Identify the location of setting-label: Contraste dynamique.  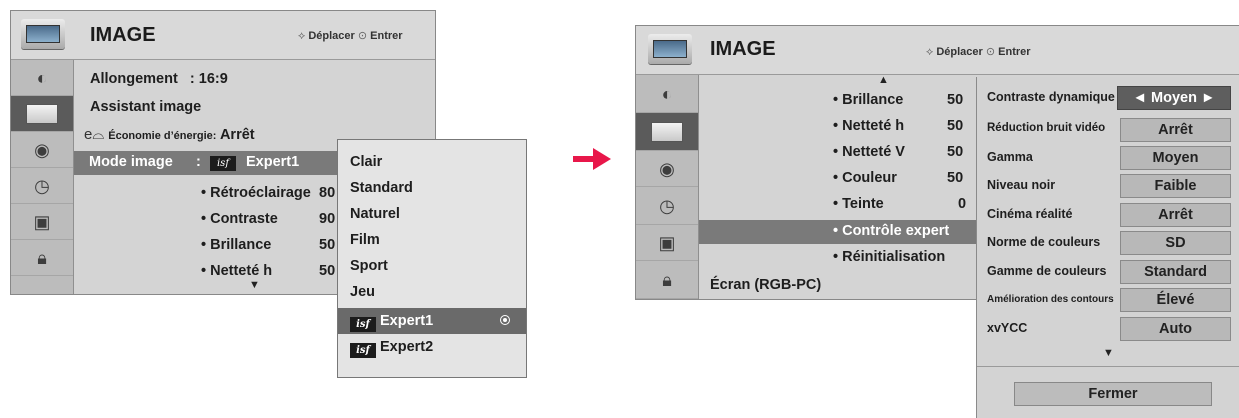
(1051, 97).